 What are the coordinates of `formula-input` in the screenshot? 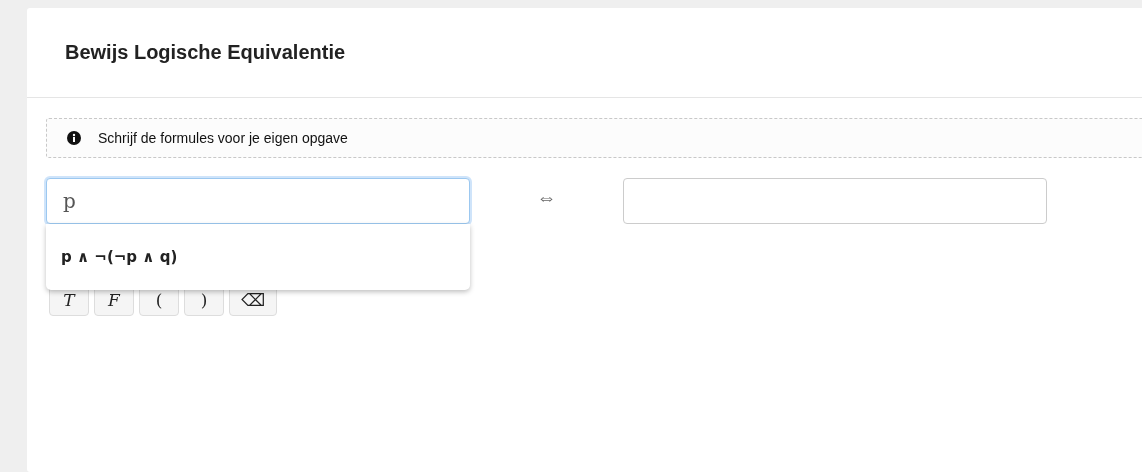 It's located at (835, 201).